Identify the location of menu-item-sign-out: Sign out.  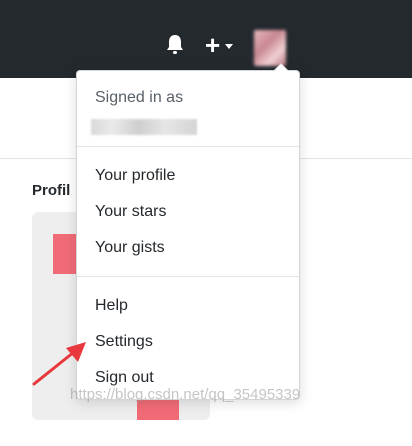
(124, 378).